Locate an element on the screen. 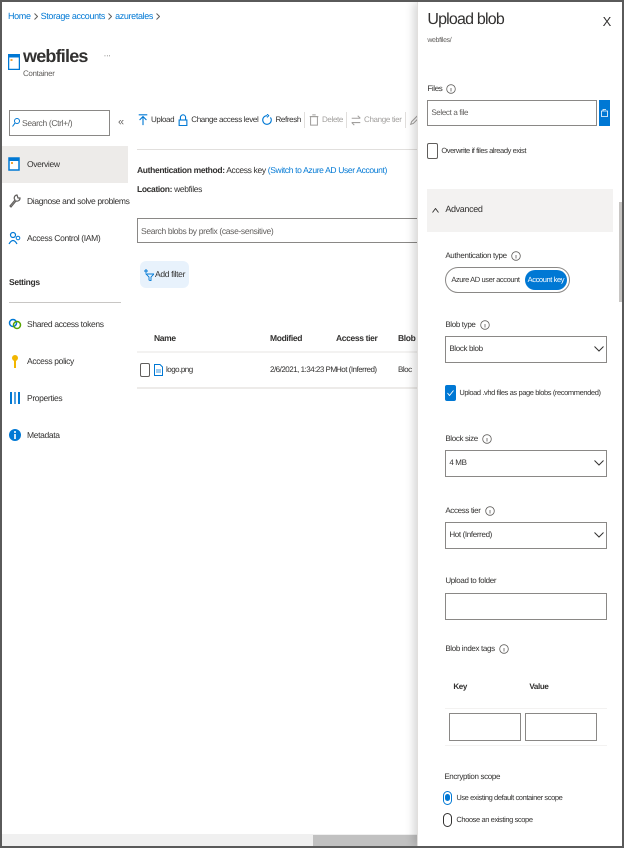 This screenshot has height=848, width=624. sidebar-item: Access policy is located at coordinates (65, 361).